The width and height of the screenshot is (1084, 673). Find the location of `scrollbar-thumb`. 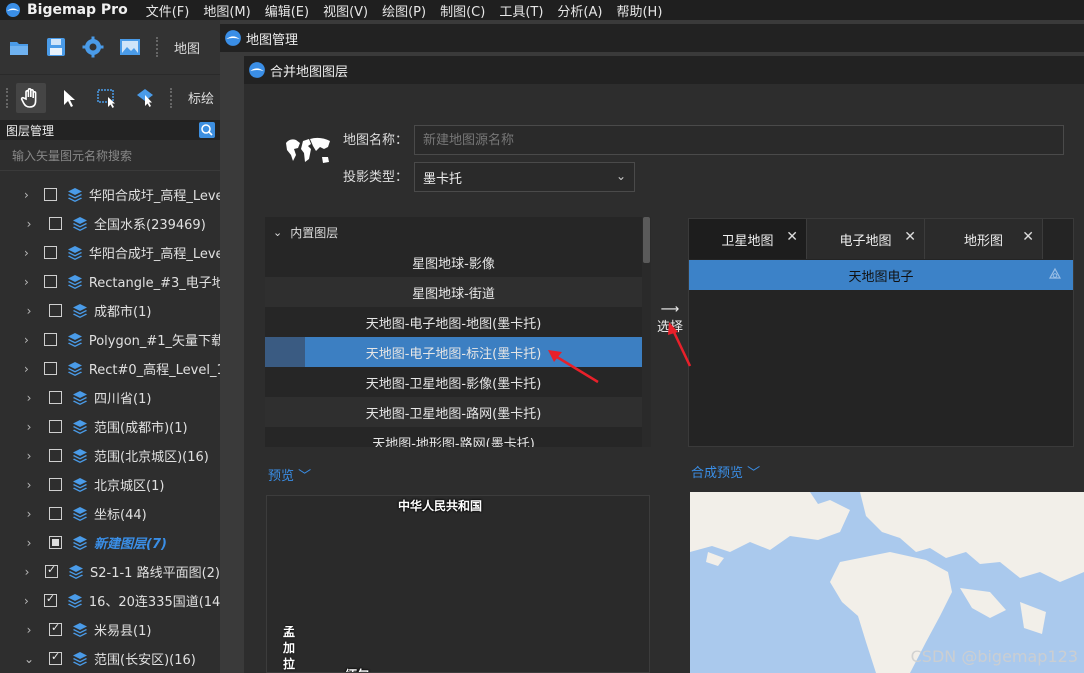

scrollbar-thumb is located at coordinates (646, 240).